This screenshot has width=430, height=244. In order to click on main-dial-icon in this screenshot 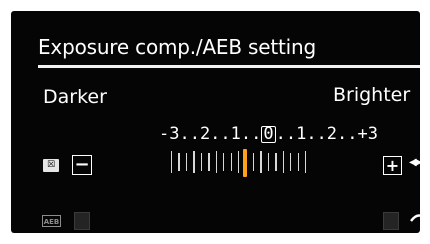, I will do `click(415, 218)`.